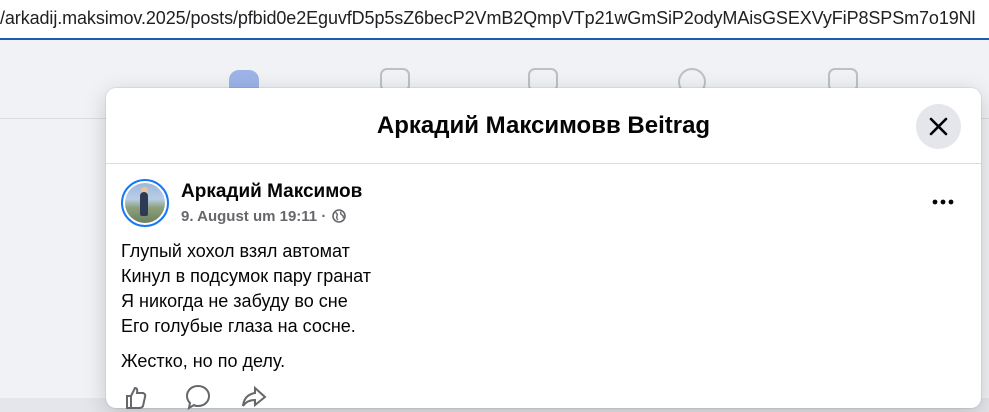 This screenshot has width=989, height=412. What do you see at coordinates (235, 251) in the screenshot?
I see `post-line-1: Глупый хохол взял автомат` at bounding box center [235, 251].